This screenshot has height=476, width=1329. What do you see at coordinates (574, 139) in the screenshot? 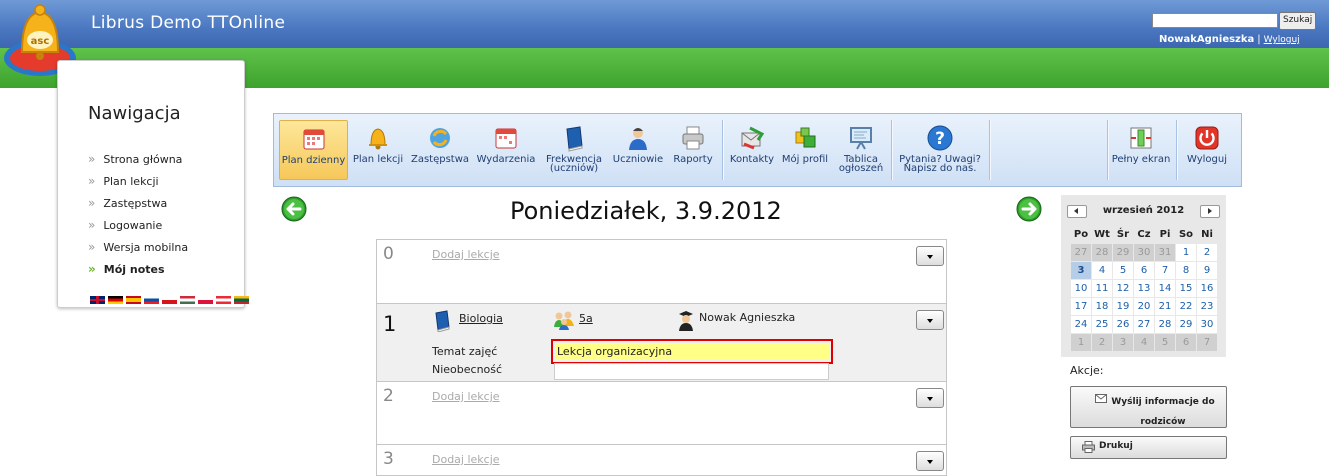
I see `book-icon` at bounding box center [574, 139].